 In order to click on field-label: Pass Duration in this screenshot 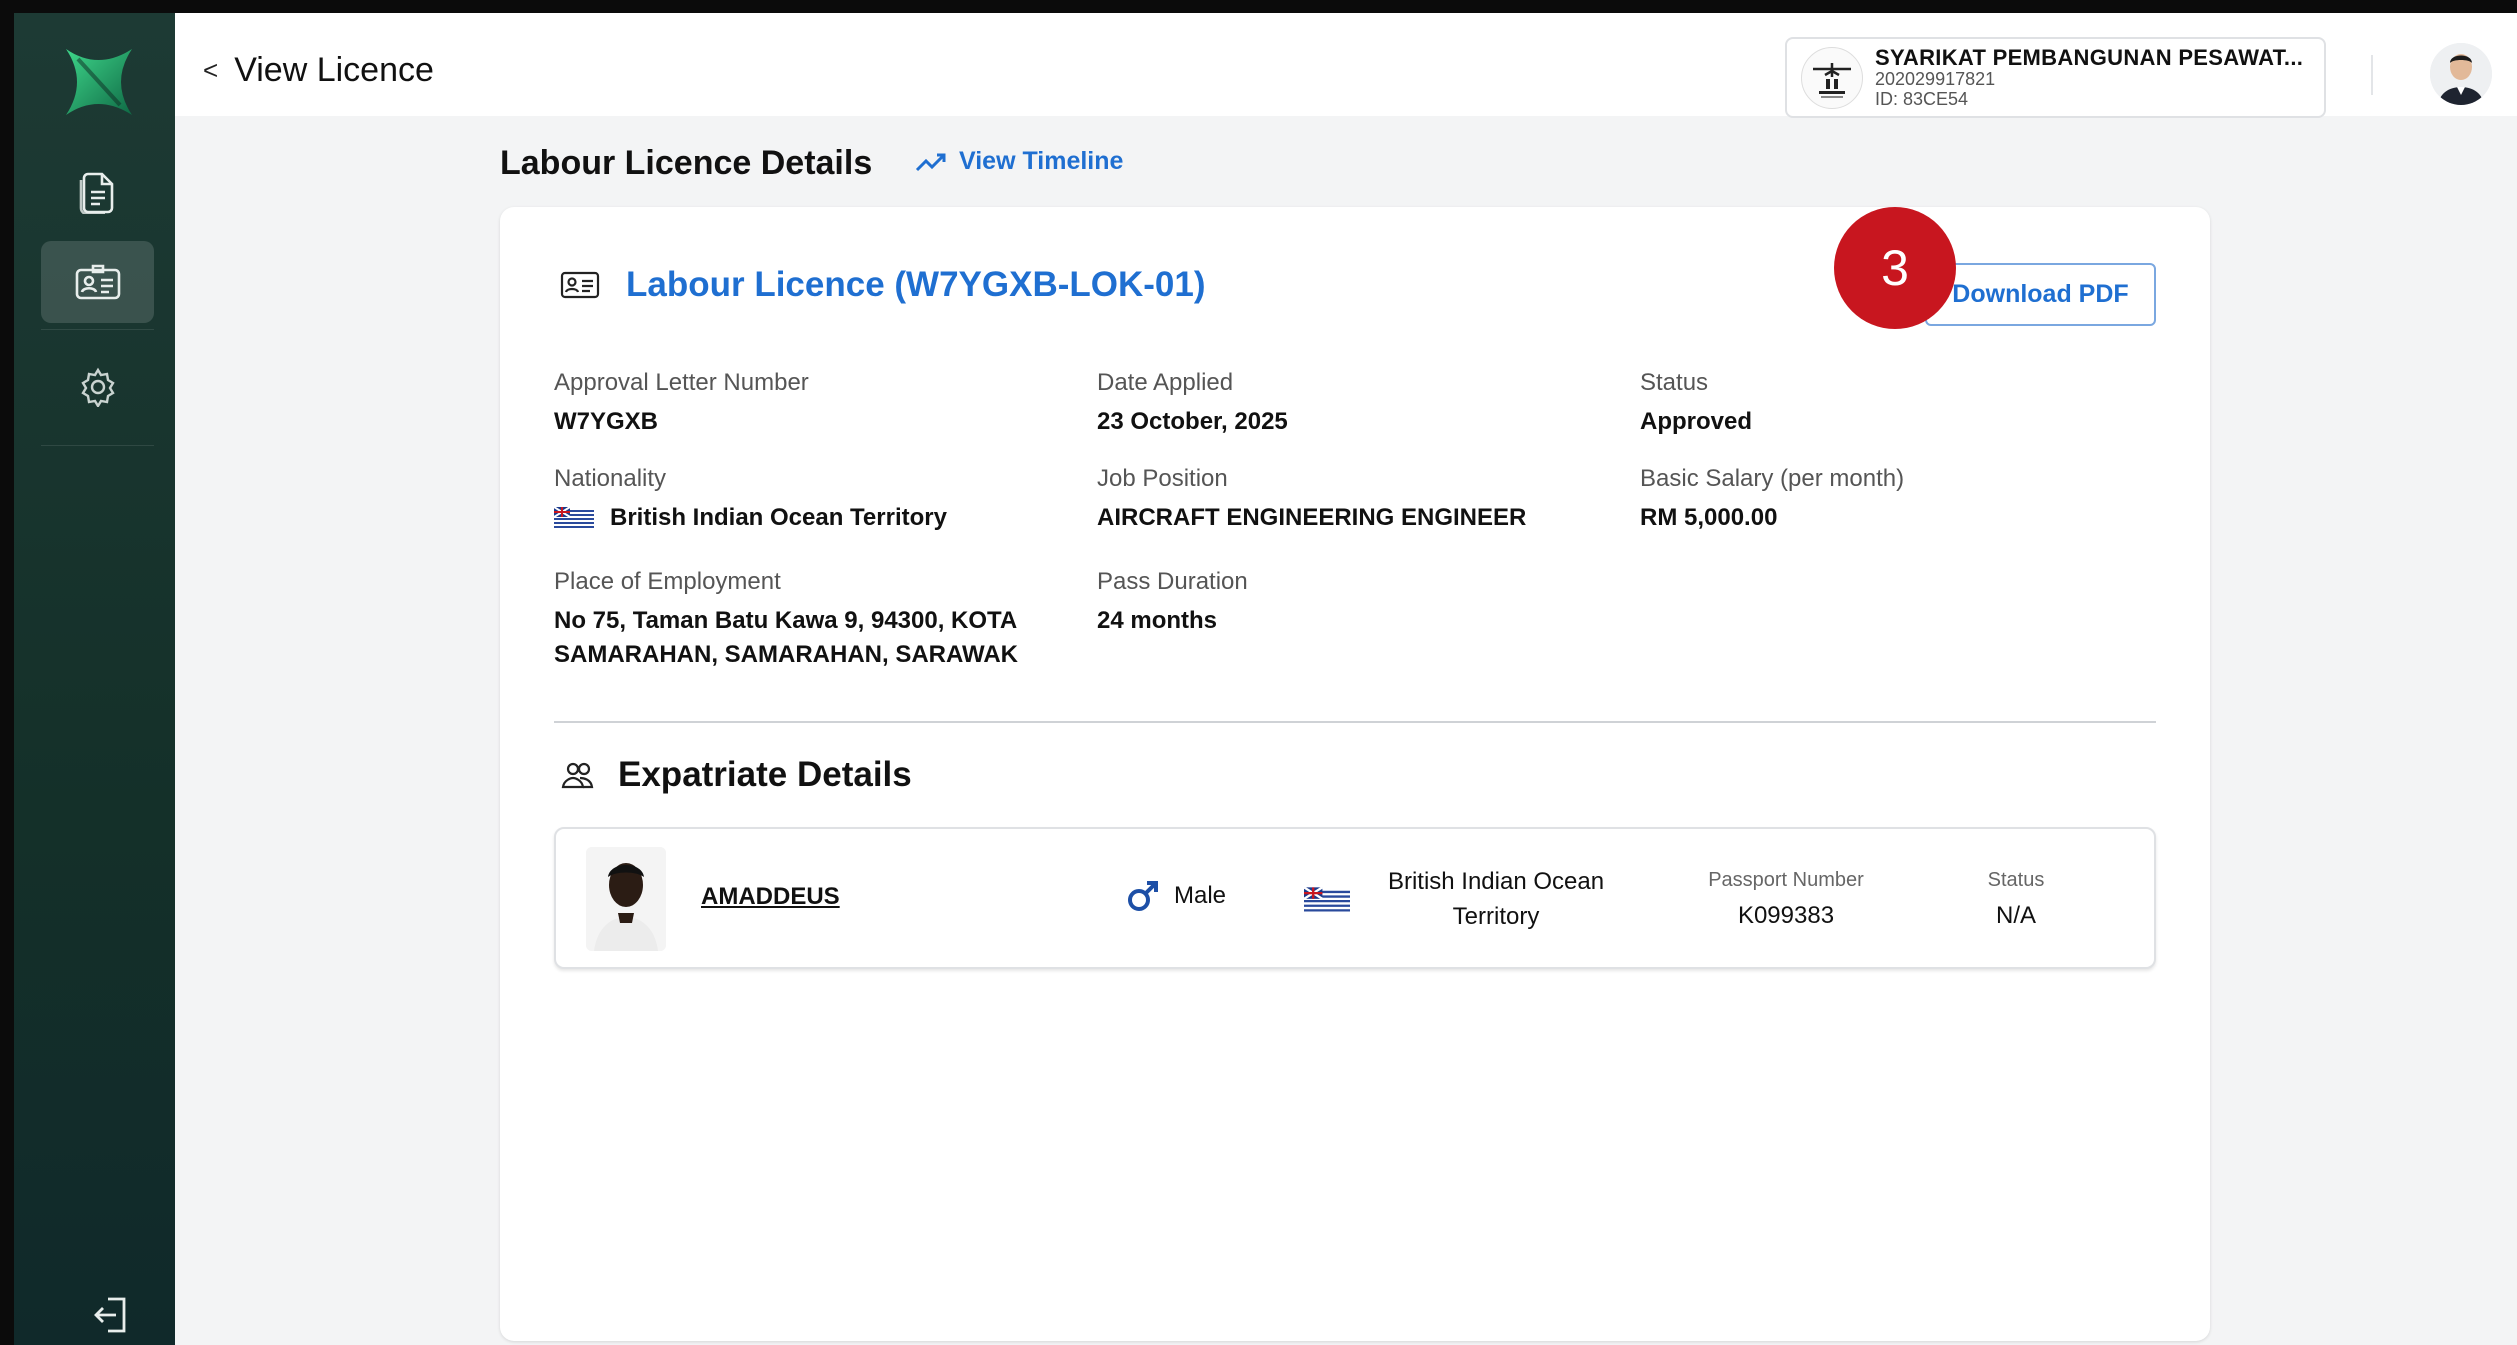, I will do `click(1172, 581)`.